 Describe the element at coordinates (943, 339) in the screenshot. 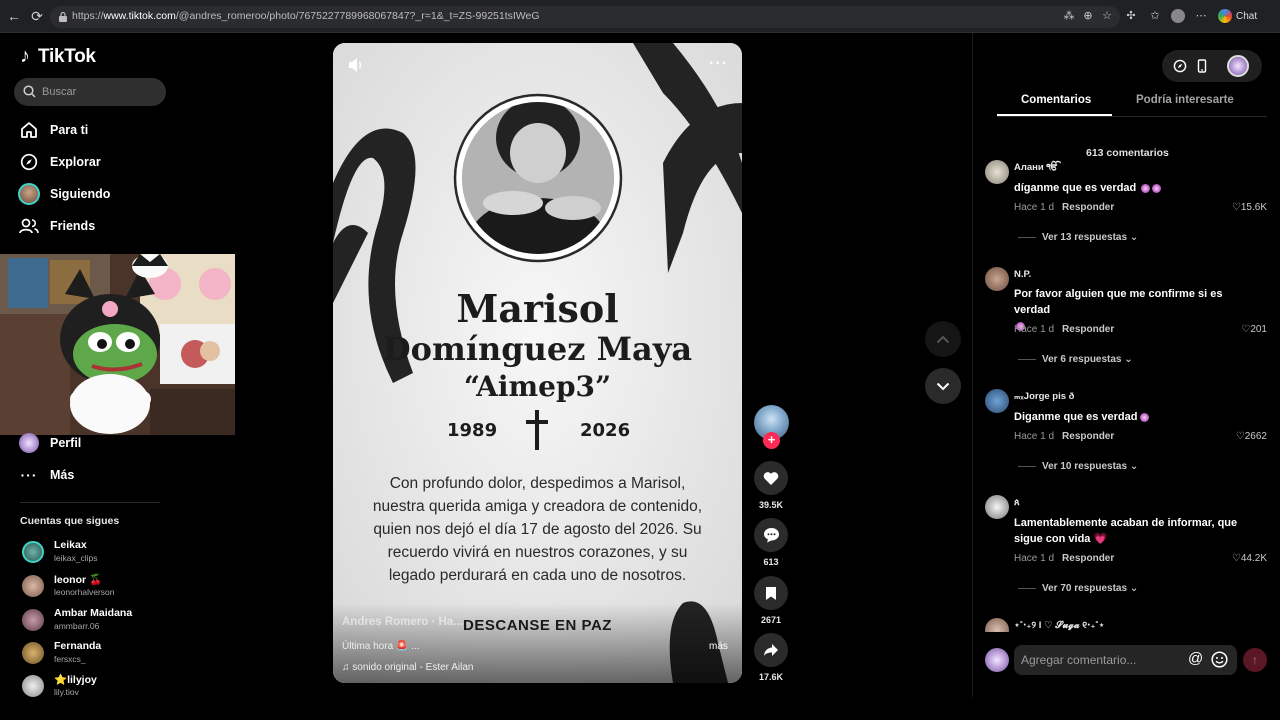

I see `previous-post-button` at that location.